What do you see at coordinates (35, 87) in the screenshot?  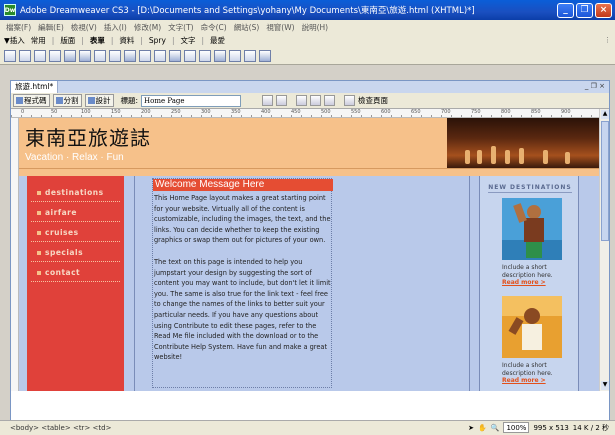 I see `document-tab: 旅遊.html*` at bounding box center [35, 87].